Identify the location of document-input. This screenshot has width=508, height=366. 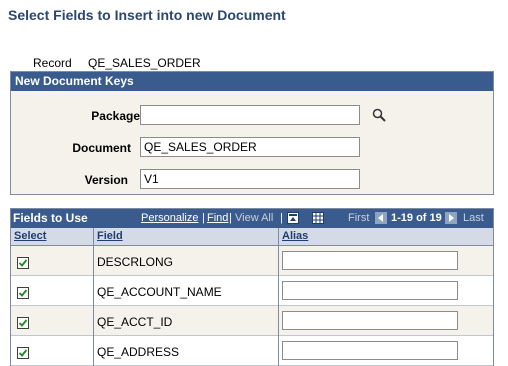
(250, 147).